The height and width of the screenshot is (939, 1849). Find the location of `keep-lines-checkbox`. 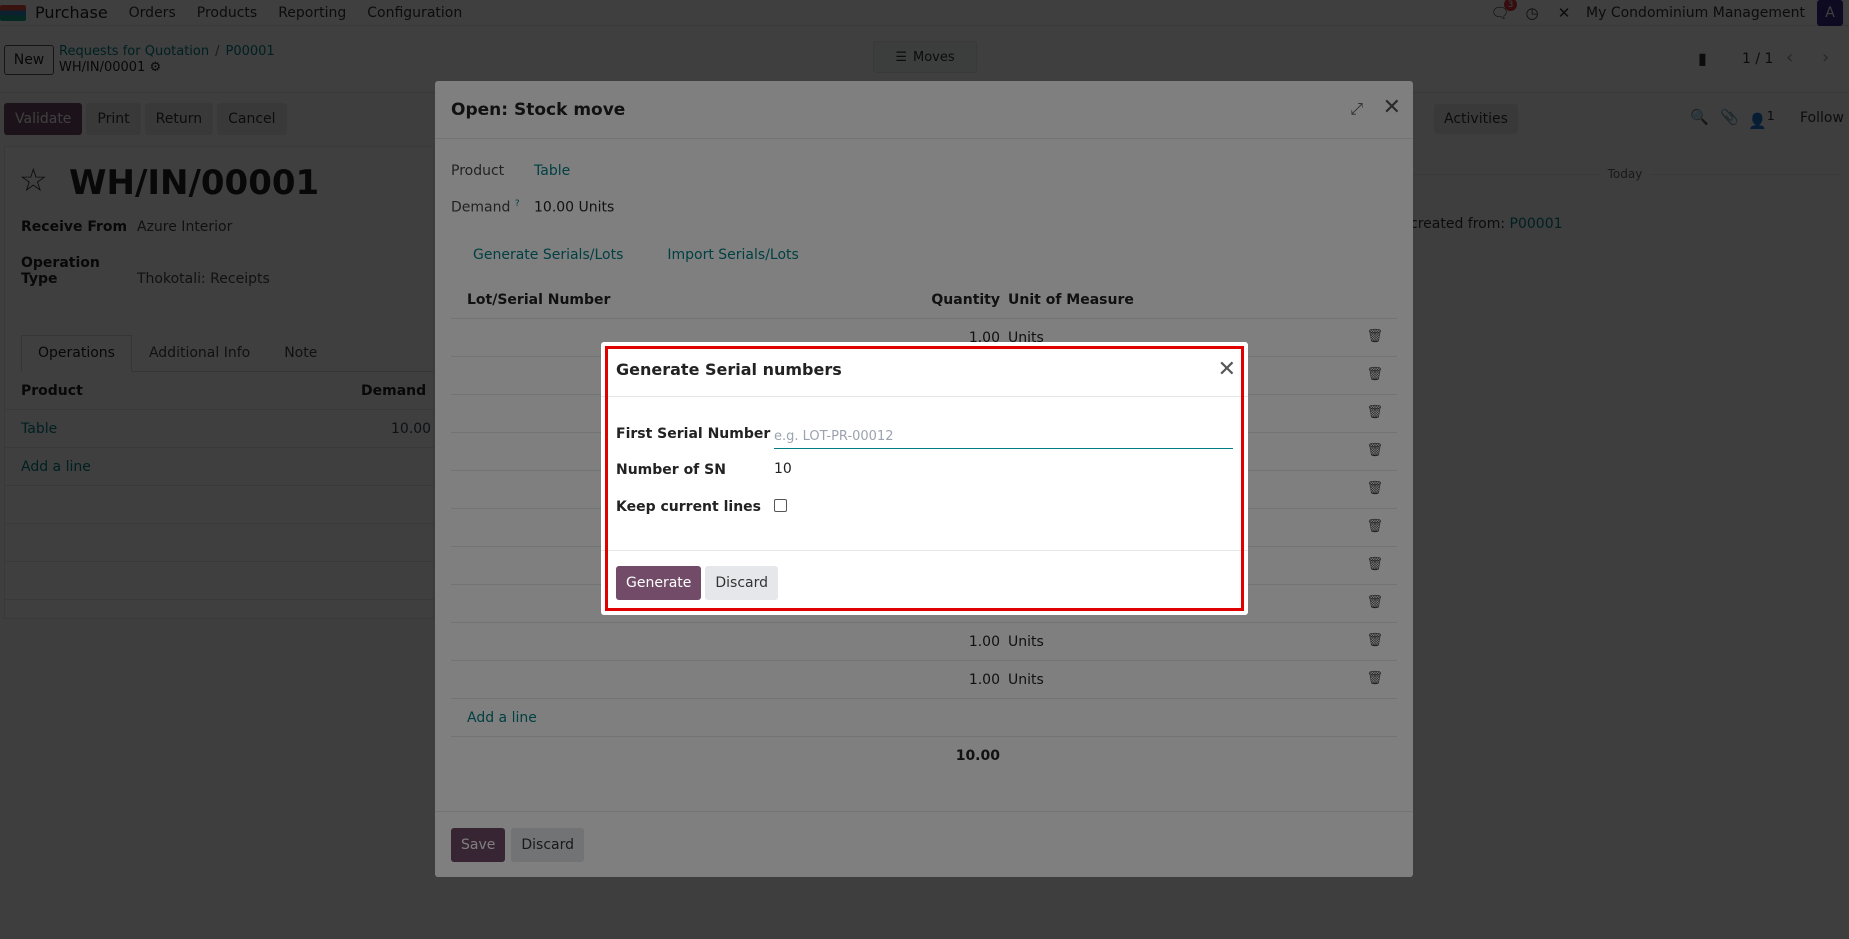

keep-lines-checkbox is located at coordinates (780, 505).